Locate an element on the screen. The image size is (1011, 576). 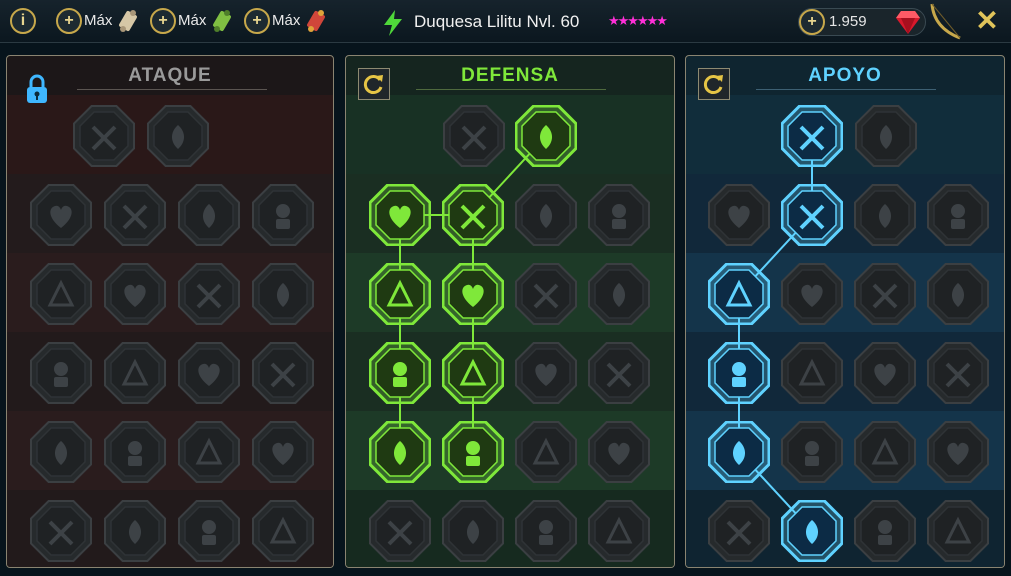
kneeling-figure-icon is located at coordinates (61, 294).